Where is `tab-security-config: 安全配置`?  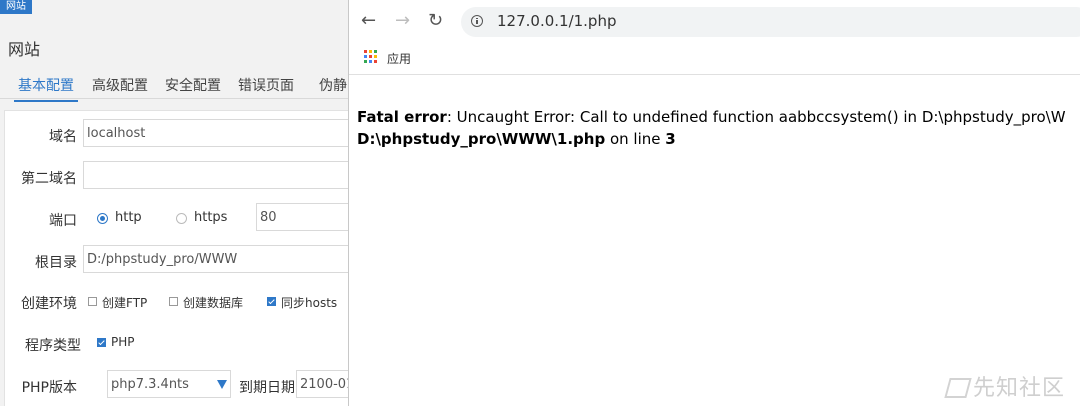
tab-security-config: 安全配置 is located at coordinates (193, 85).